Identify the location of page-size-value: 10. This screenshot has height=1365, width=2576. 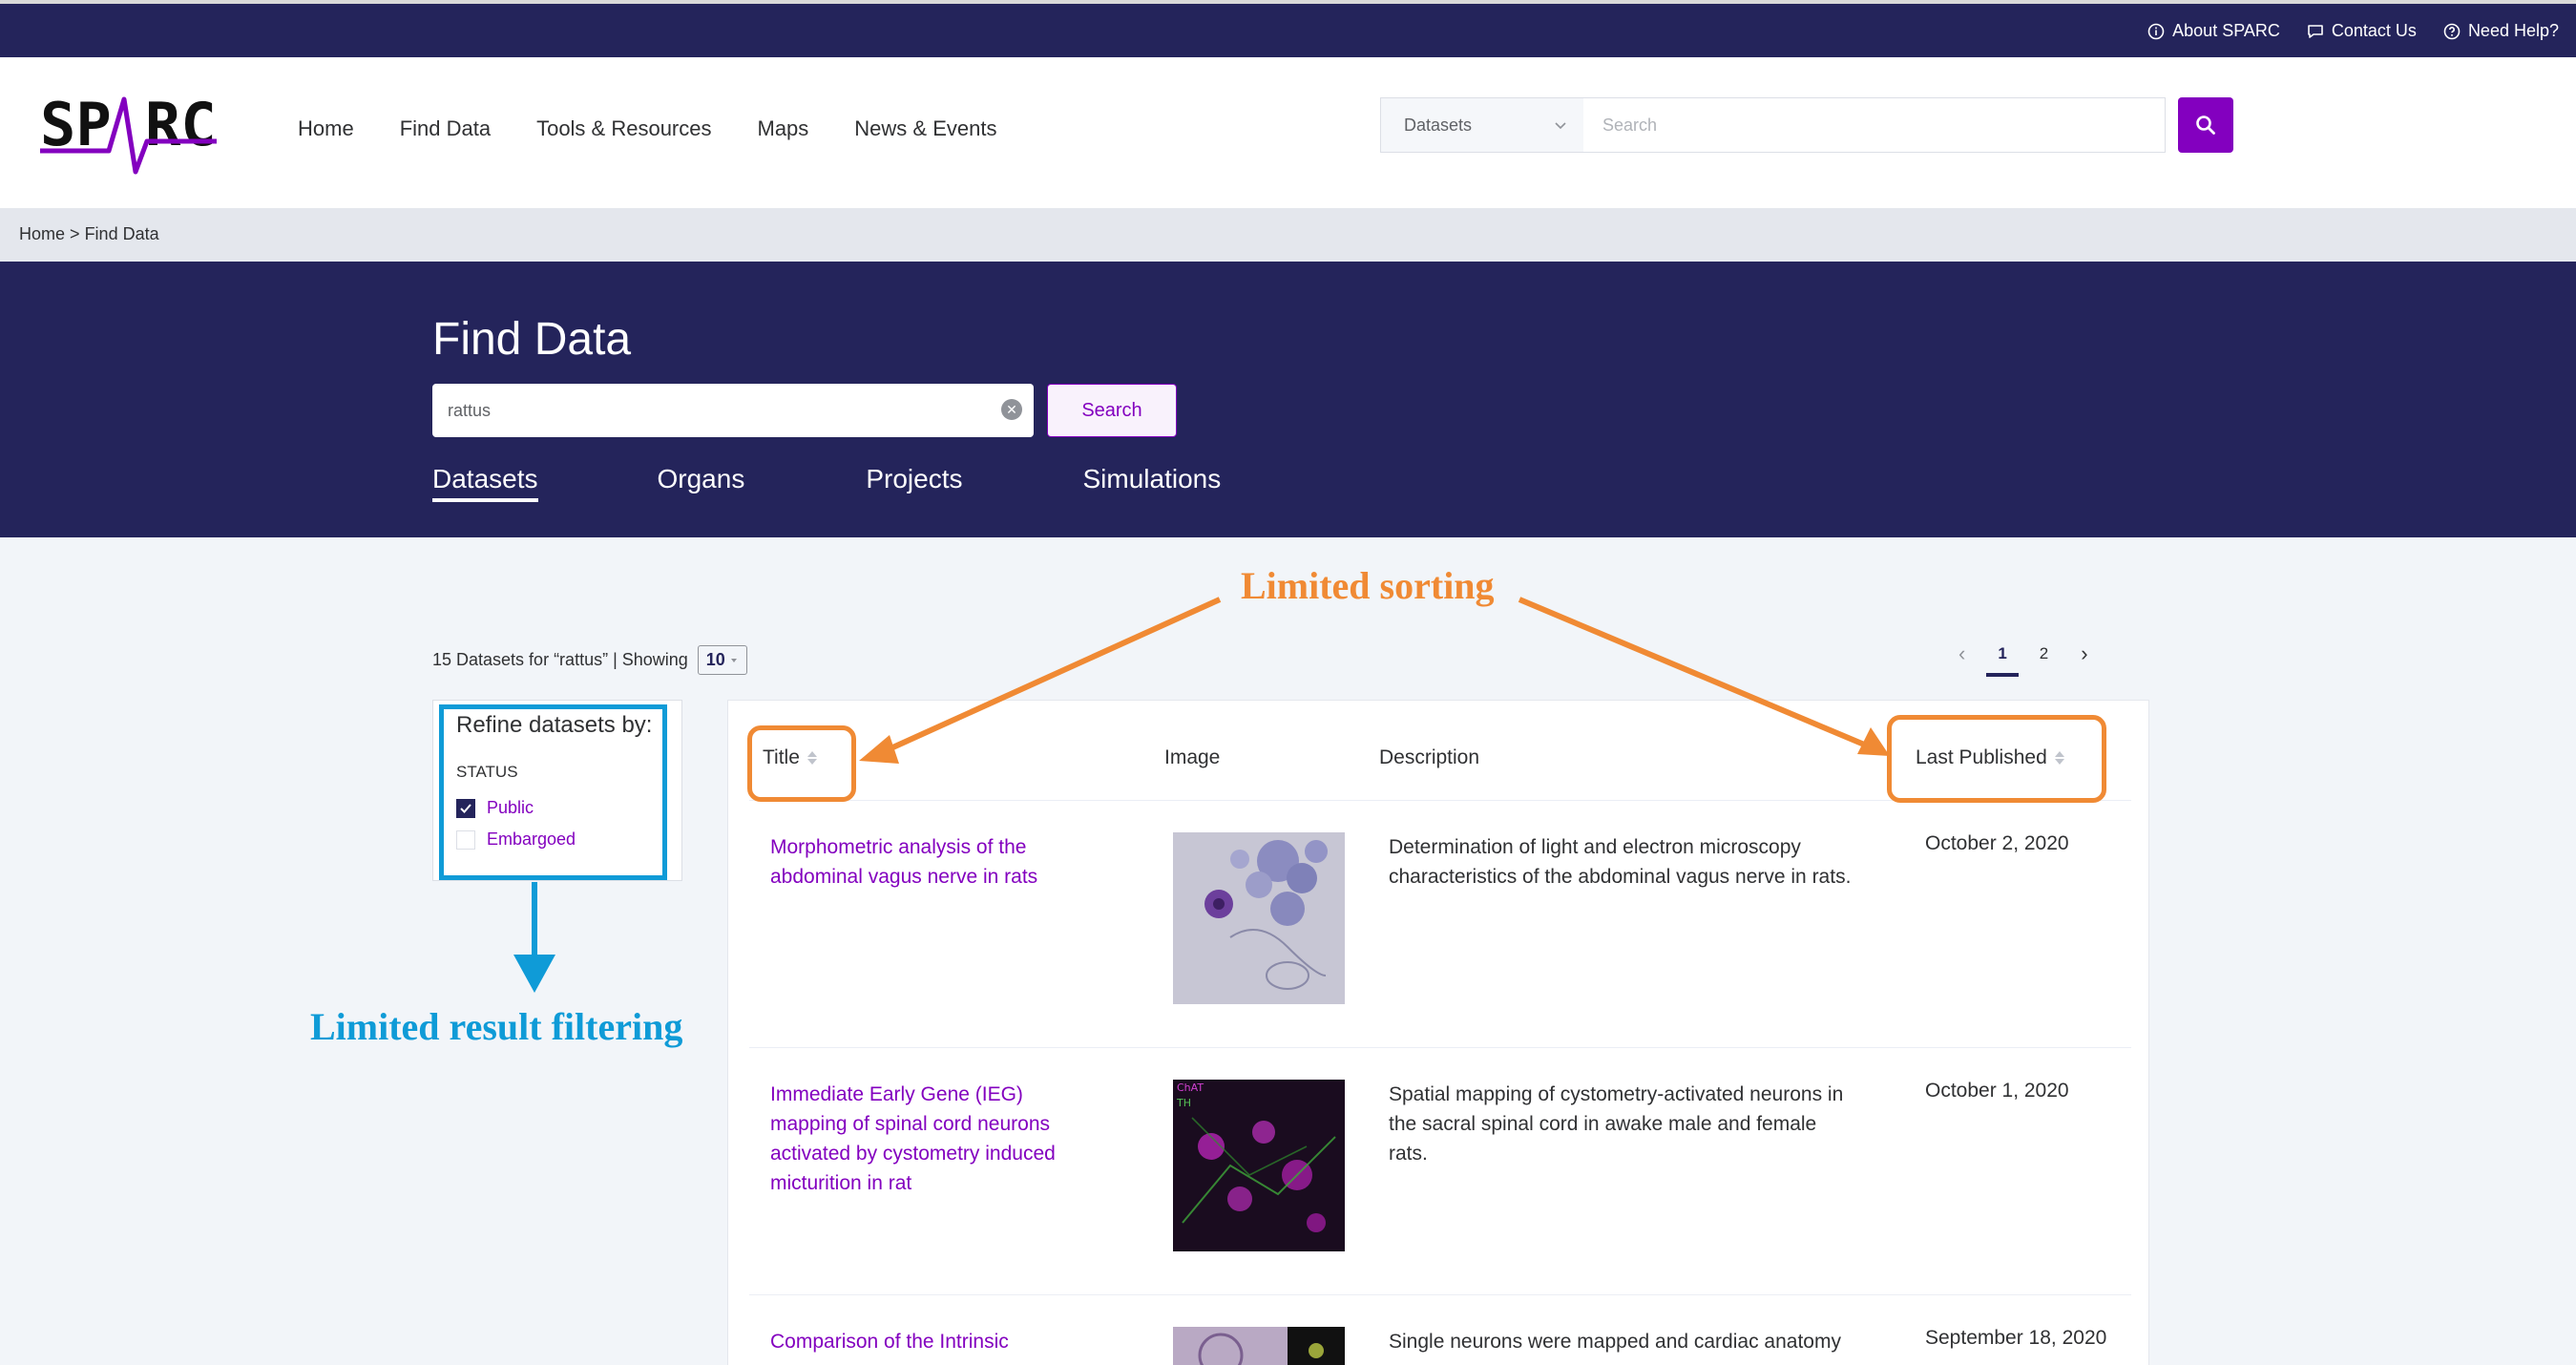
(715, 659).